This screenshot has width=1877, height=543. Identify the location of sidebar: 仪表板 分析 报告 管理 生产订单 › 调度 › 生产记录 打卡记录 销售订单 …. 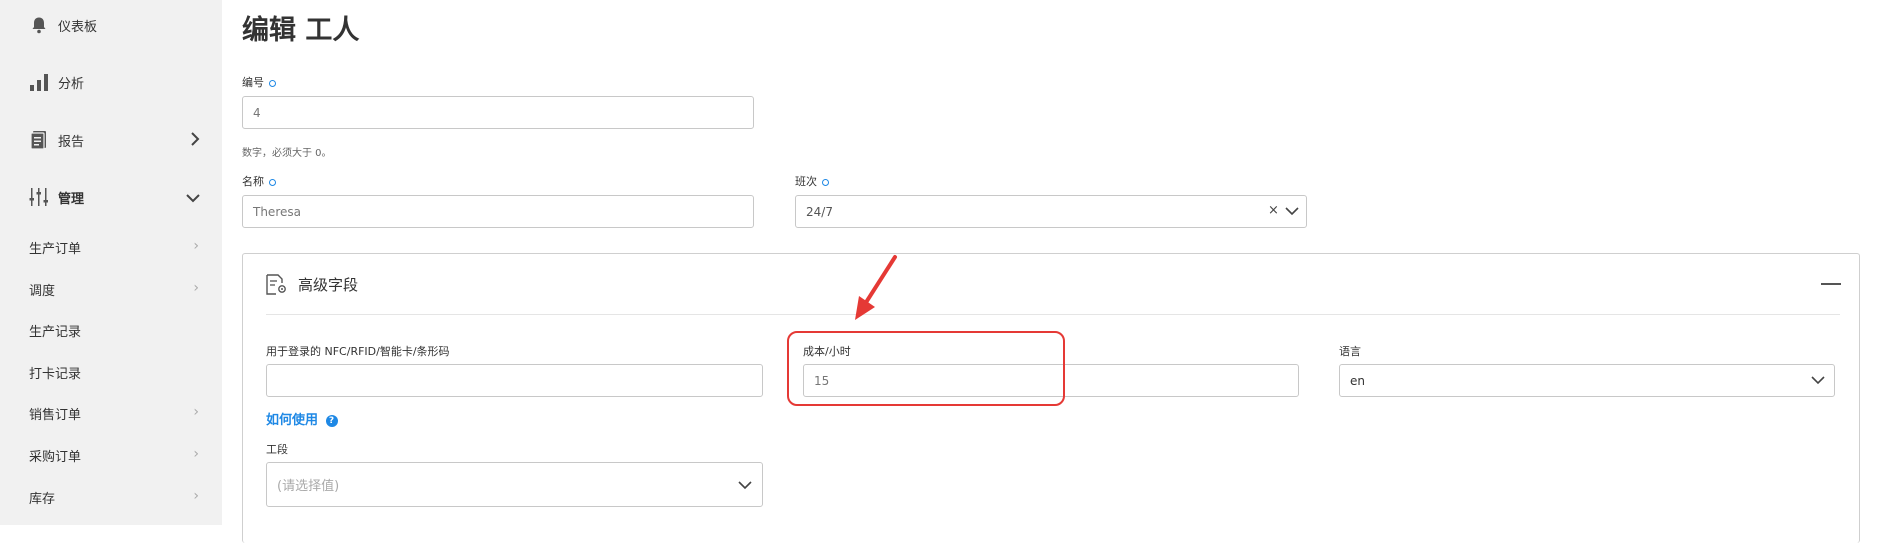
(111, 262).